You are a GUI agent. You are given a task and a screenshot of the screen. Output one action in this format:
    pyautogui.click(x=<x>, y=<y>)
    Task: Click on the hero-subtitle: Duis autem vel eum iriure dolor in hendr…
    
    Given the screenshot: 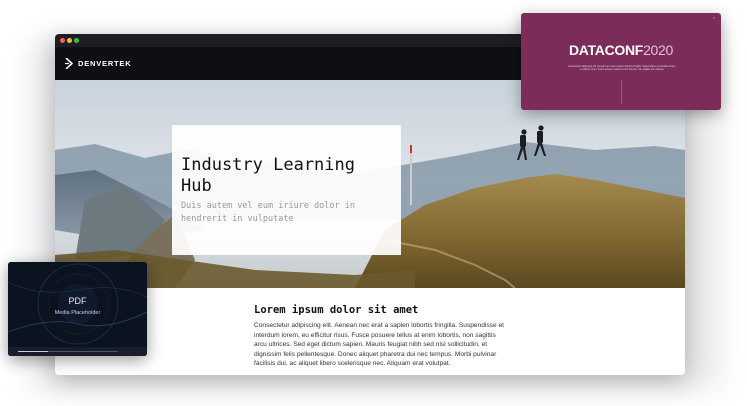 What is the action you would take?
    pyautogui.click(x=268, y=212)
    